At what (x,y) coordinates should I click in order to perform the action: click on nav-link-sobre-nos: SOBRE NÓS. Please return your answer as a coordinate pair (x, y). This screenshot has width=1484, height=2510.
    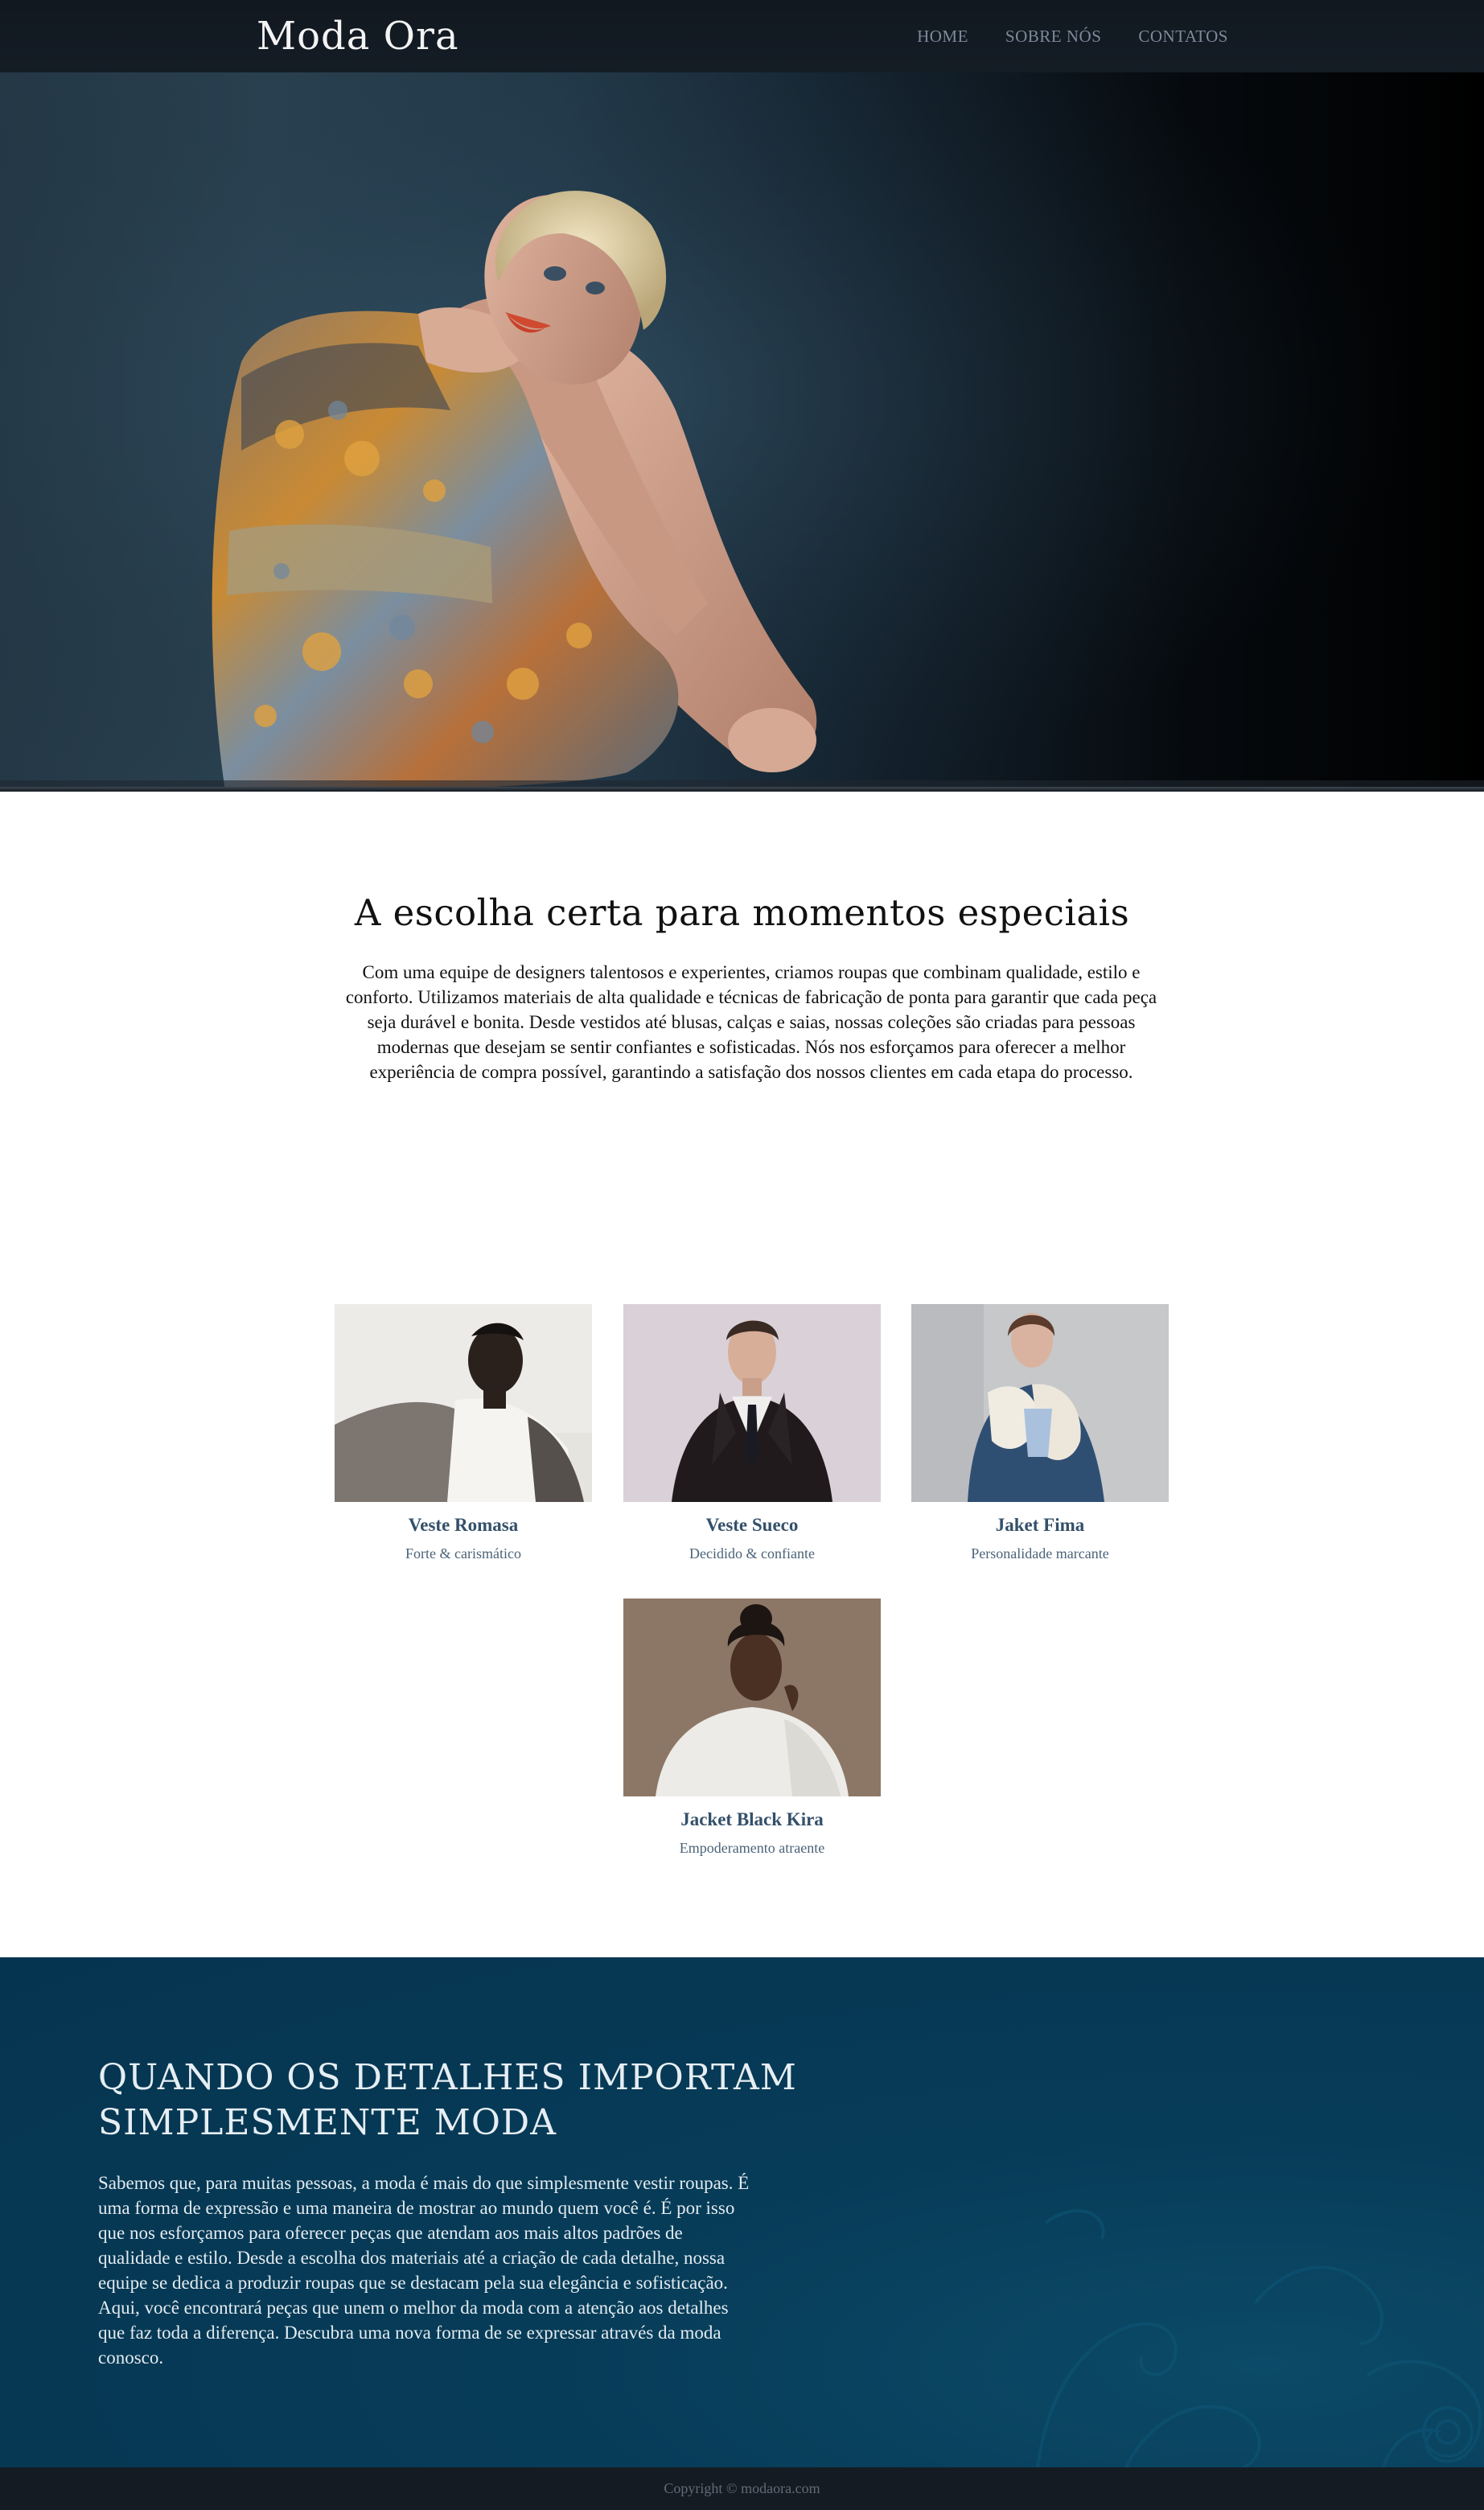
    Looking at the image, I should click on (1053, 36).